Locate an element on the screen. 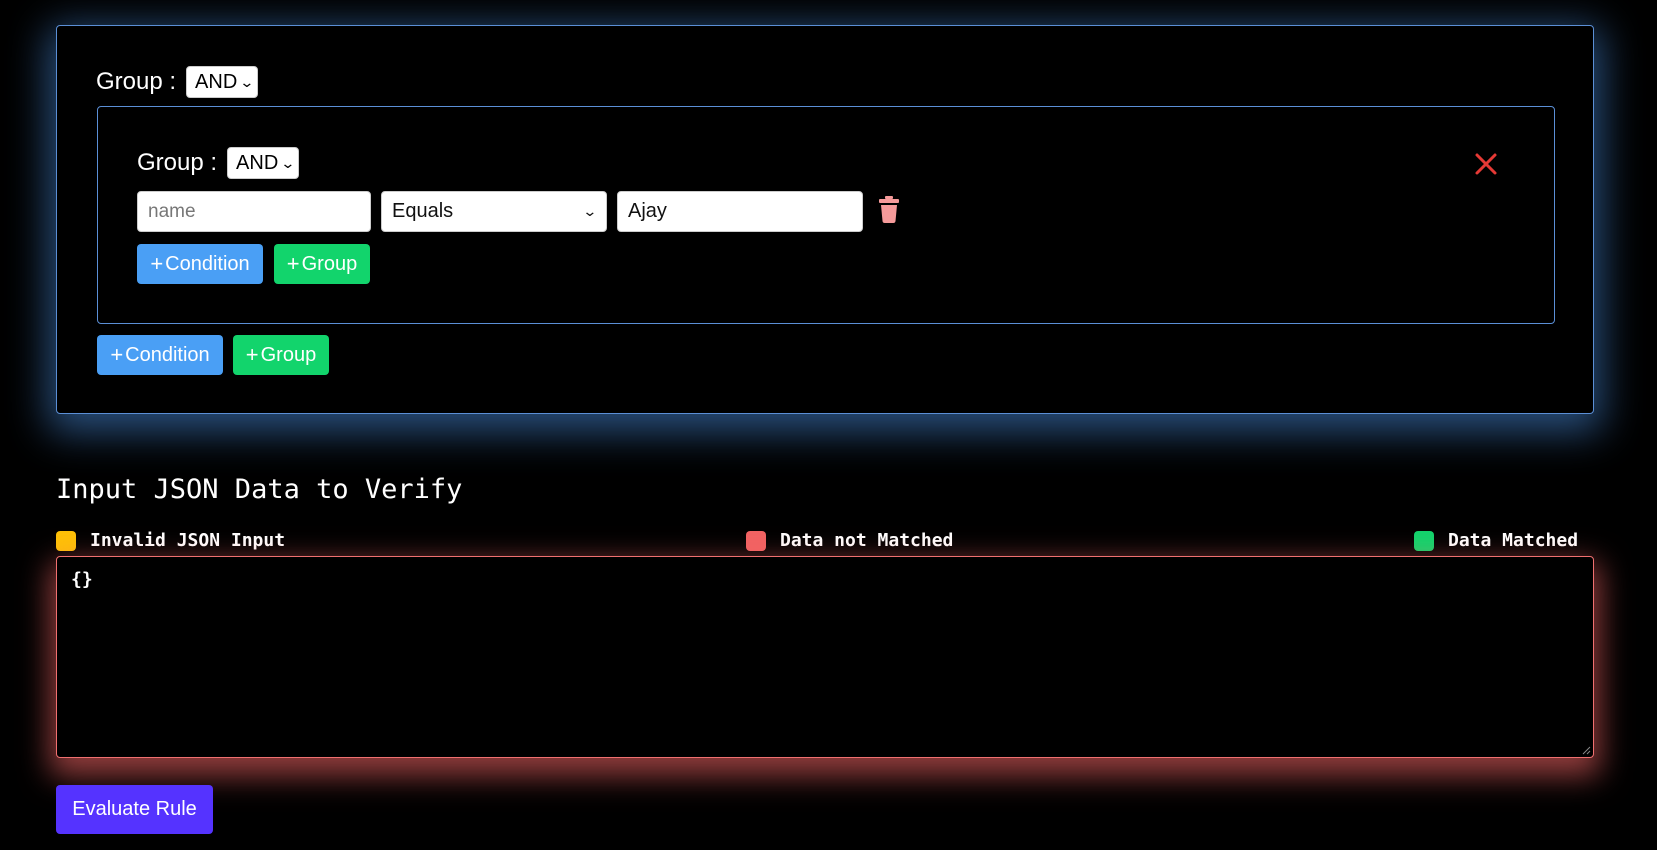  inner-group-logic-value: AND is located at coordinates (257, 162).